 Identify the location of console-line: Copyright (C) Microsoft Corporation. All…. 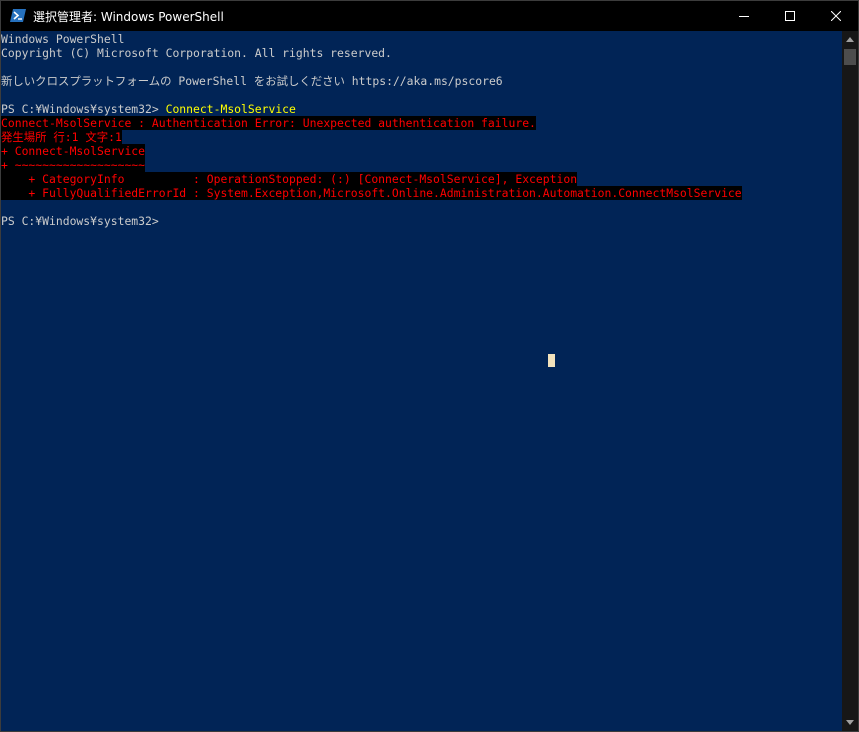
(196, 53).